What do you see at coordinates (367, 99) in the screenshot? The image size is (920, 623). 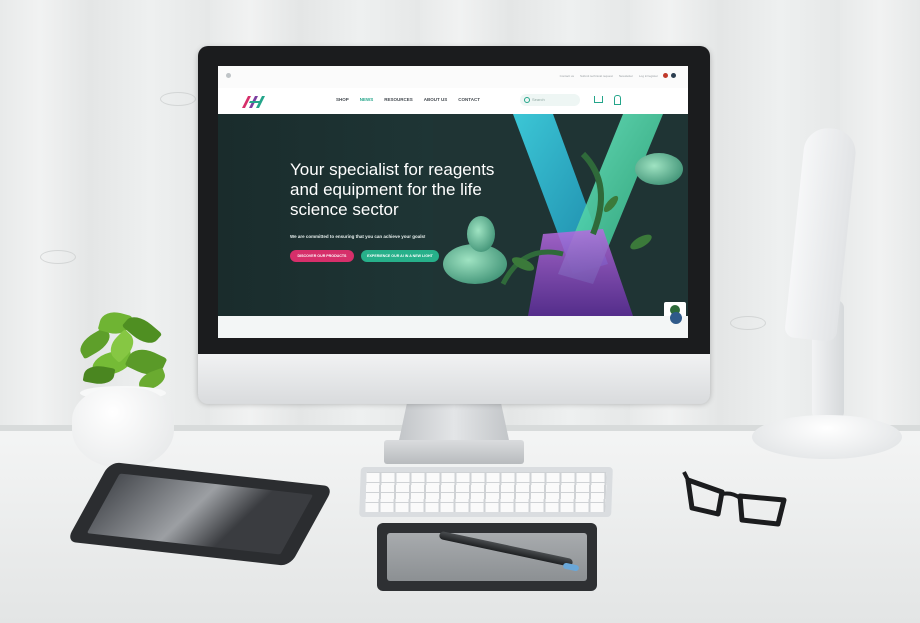 I see `nav-item-news: NEWS` at bounding box center [367, 99].